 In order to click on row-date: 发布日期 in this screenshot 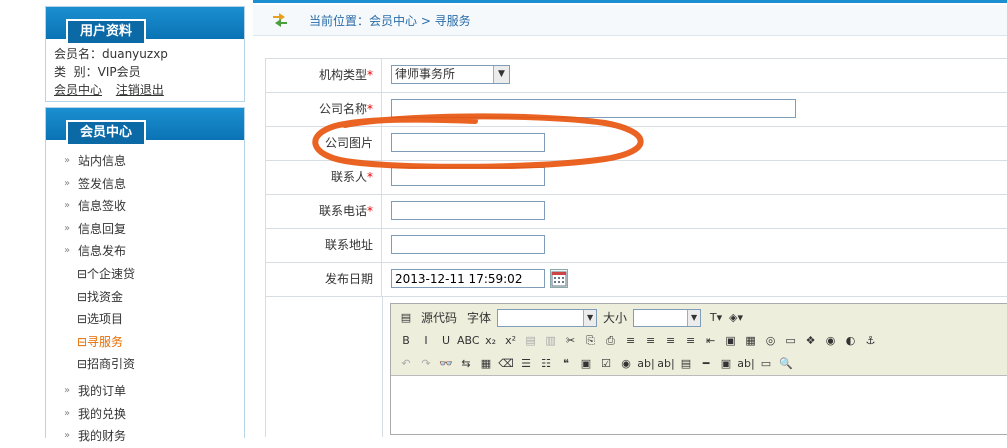, I will do `click(636, 279)`.